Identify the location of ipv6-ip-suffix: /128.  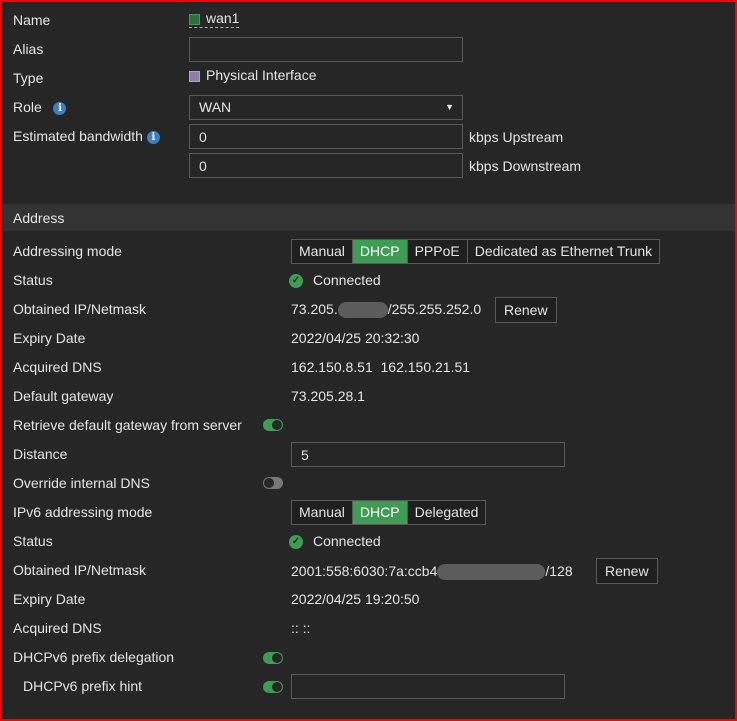
(559, 571).